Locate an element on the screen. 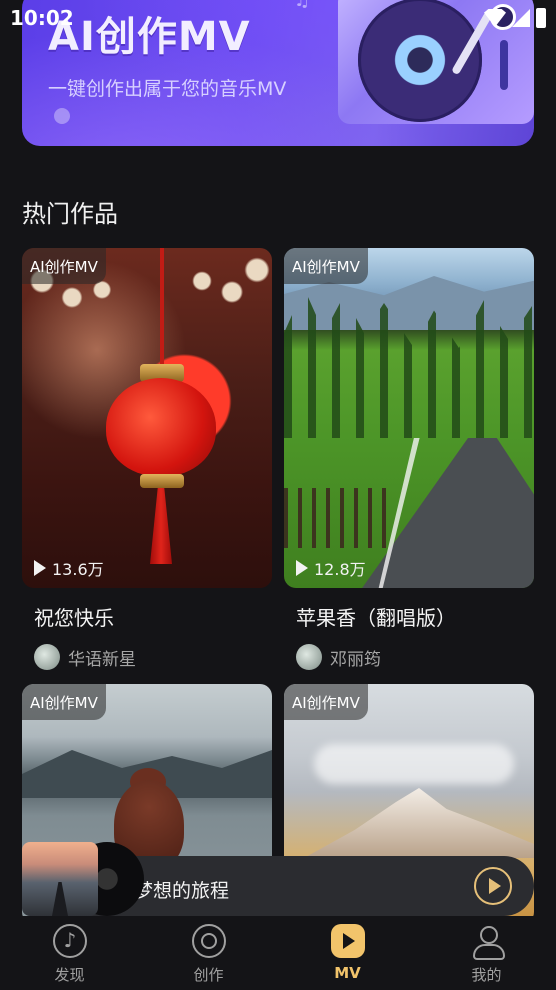  play-count-value: 12.8万 is located at coordinates (340, 569).